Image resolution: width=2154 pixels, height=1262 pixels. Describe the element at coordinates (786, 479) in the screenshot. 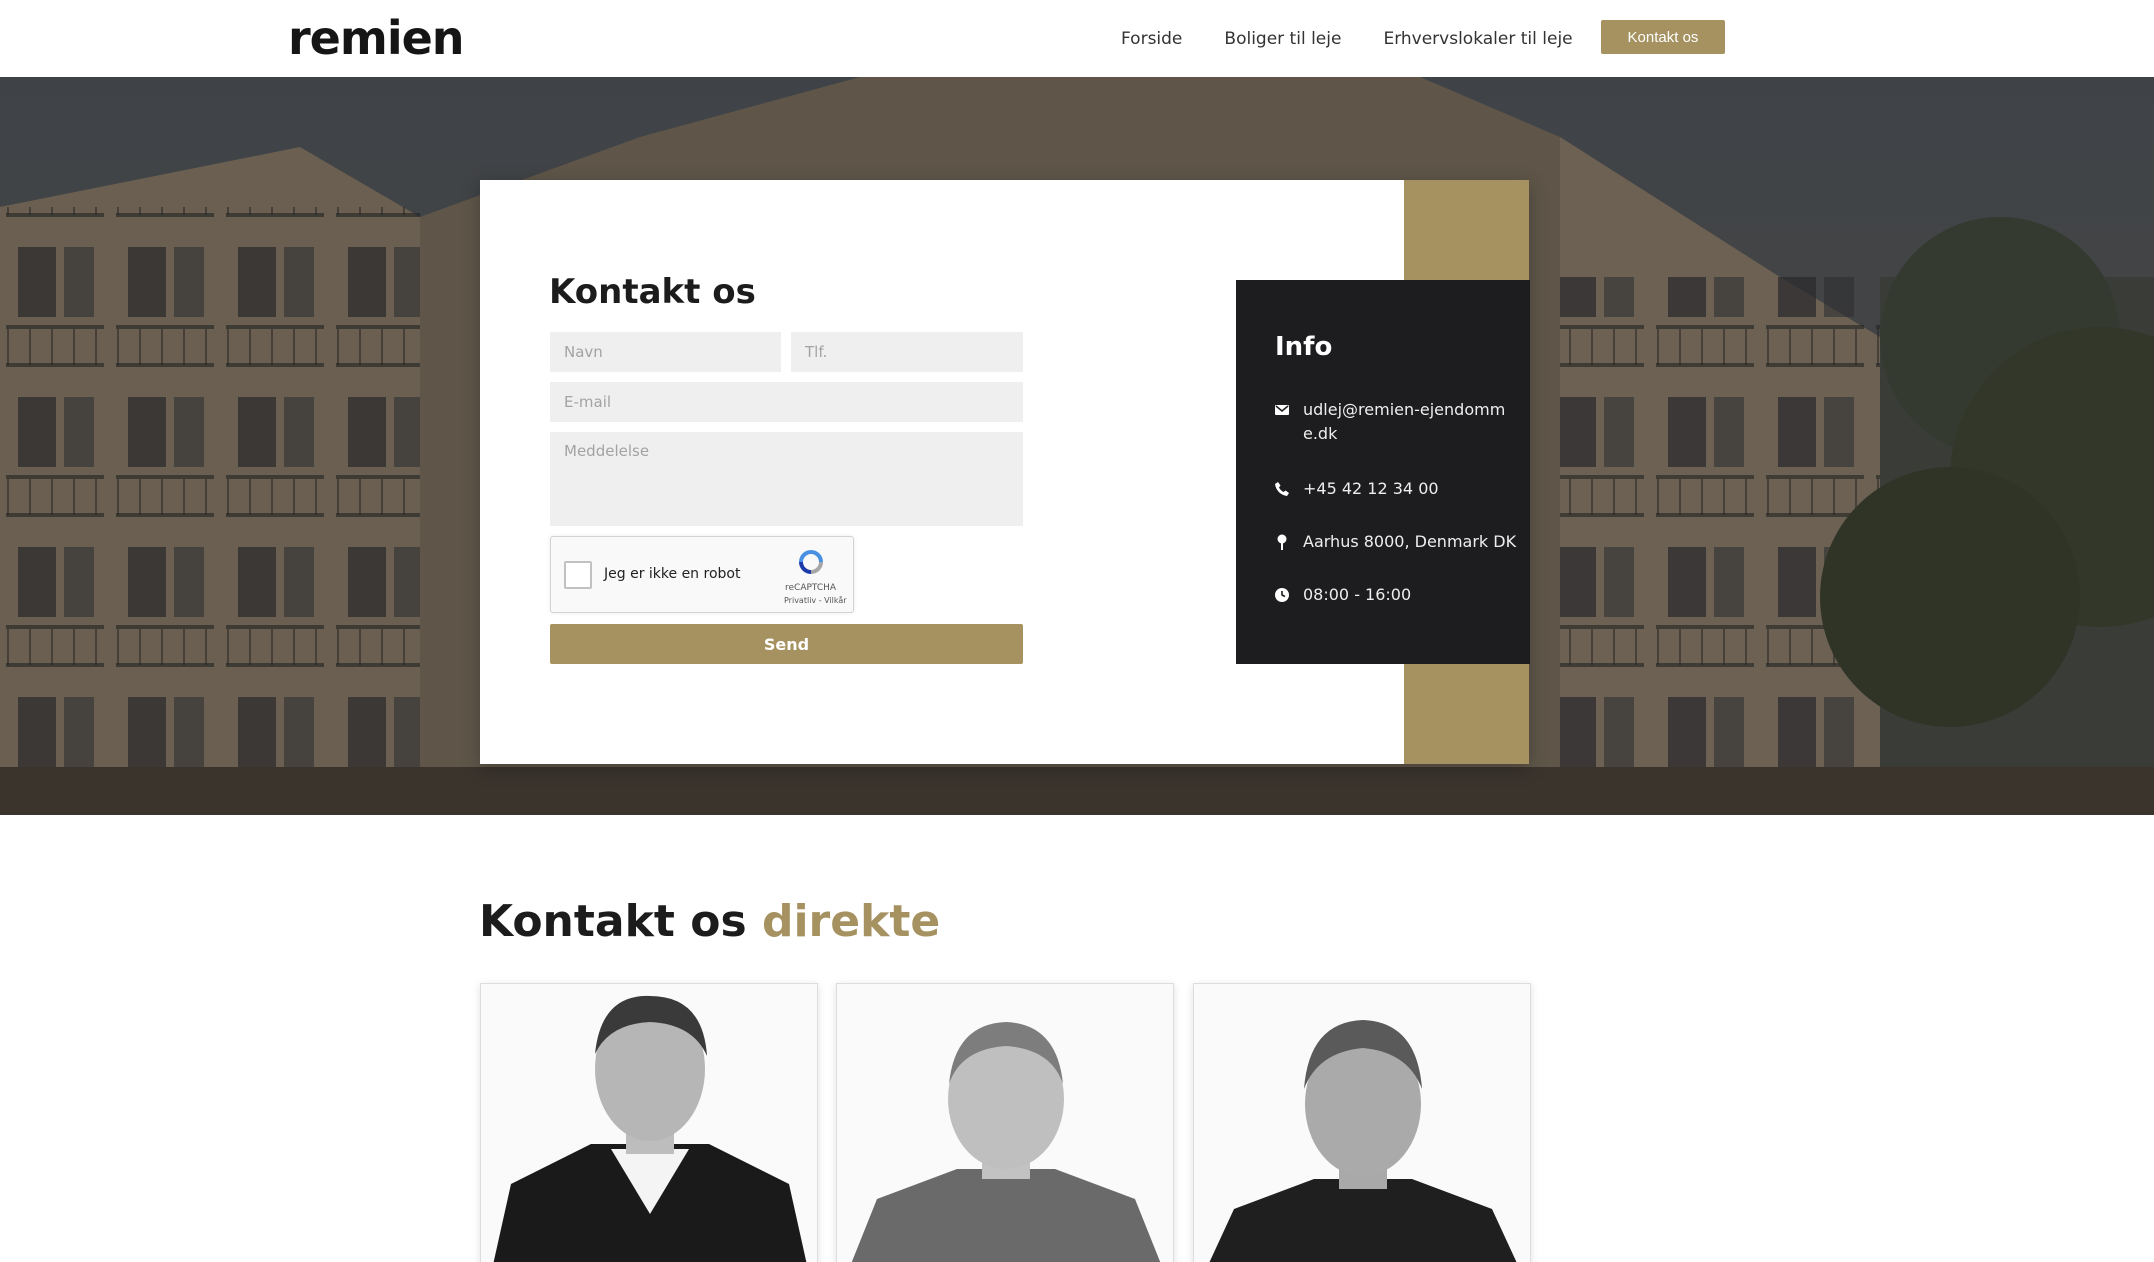

I see `message-input` at that location.